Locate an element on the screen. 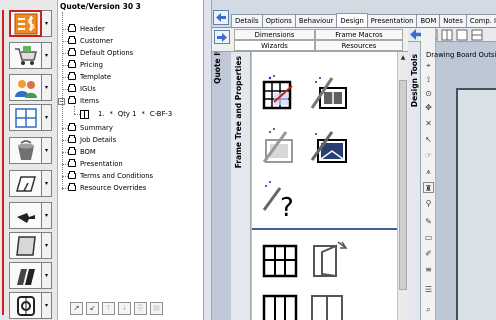 The width and height of the screenshot is (496, 320). material-button: ▾ is located at coordinates (31, 150).